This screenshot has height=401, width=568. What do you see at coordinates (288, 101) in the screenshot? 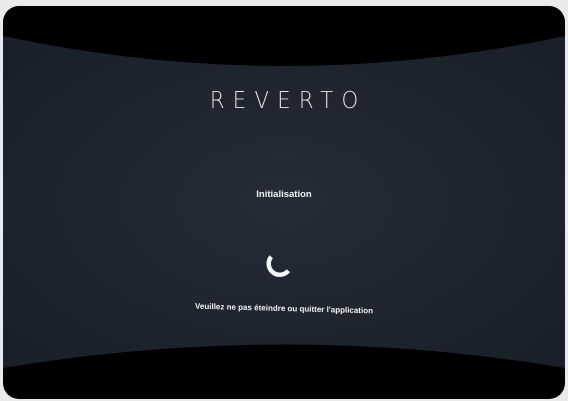
I see `app-logo: REVERTO` at bounding box center [288, 101].